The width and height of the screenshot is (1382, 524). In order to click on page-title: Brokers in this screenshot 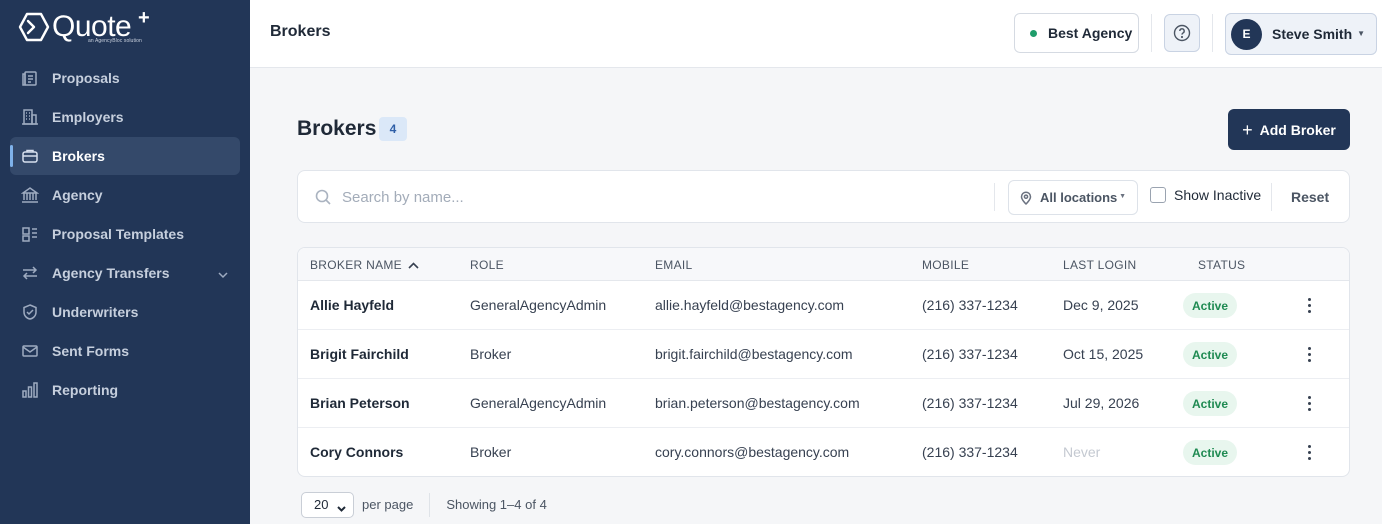, I will do `click(337, 128)`.